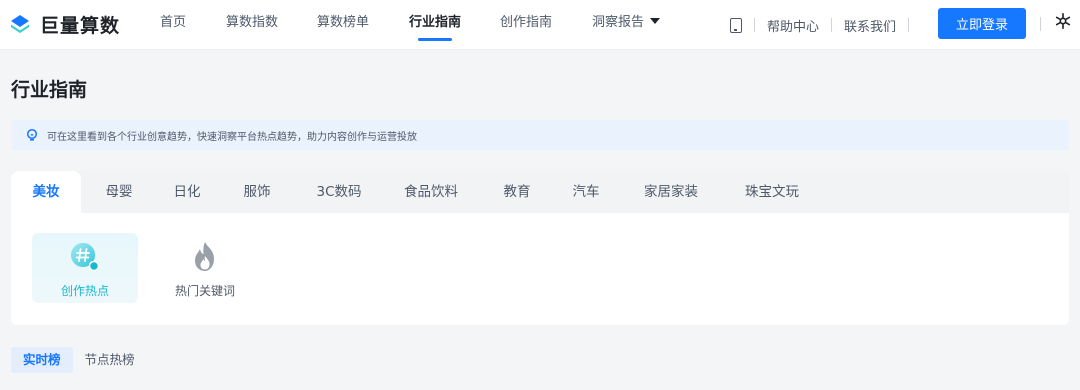 The width and height of the screenshot is (1080, 390). Describe the element at coordinates (982, 23) in the screenshot. I see `login-button: 立即登录` at that location.